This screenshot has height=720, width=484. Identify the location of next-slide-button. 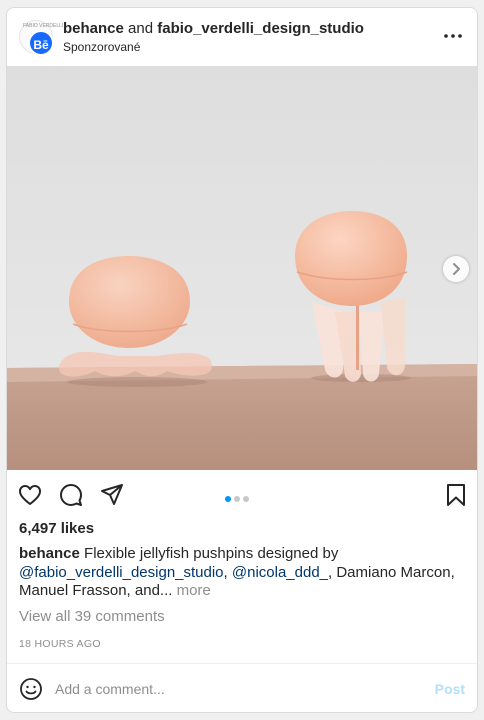
(456, 269).